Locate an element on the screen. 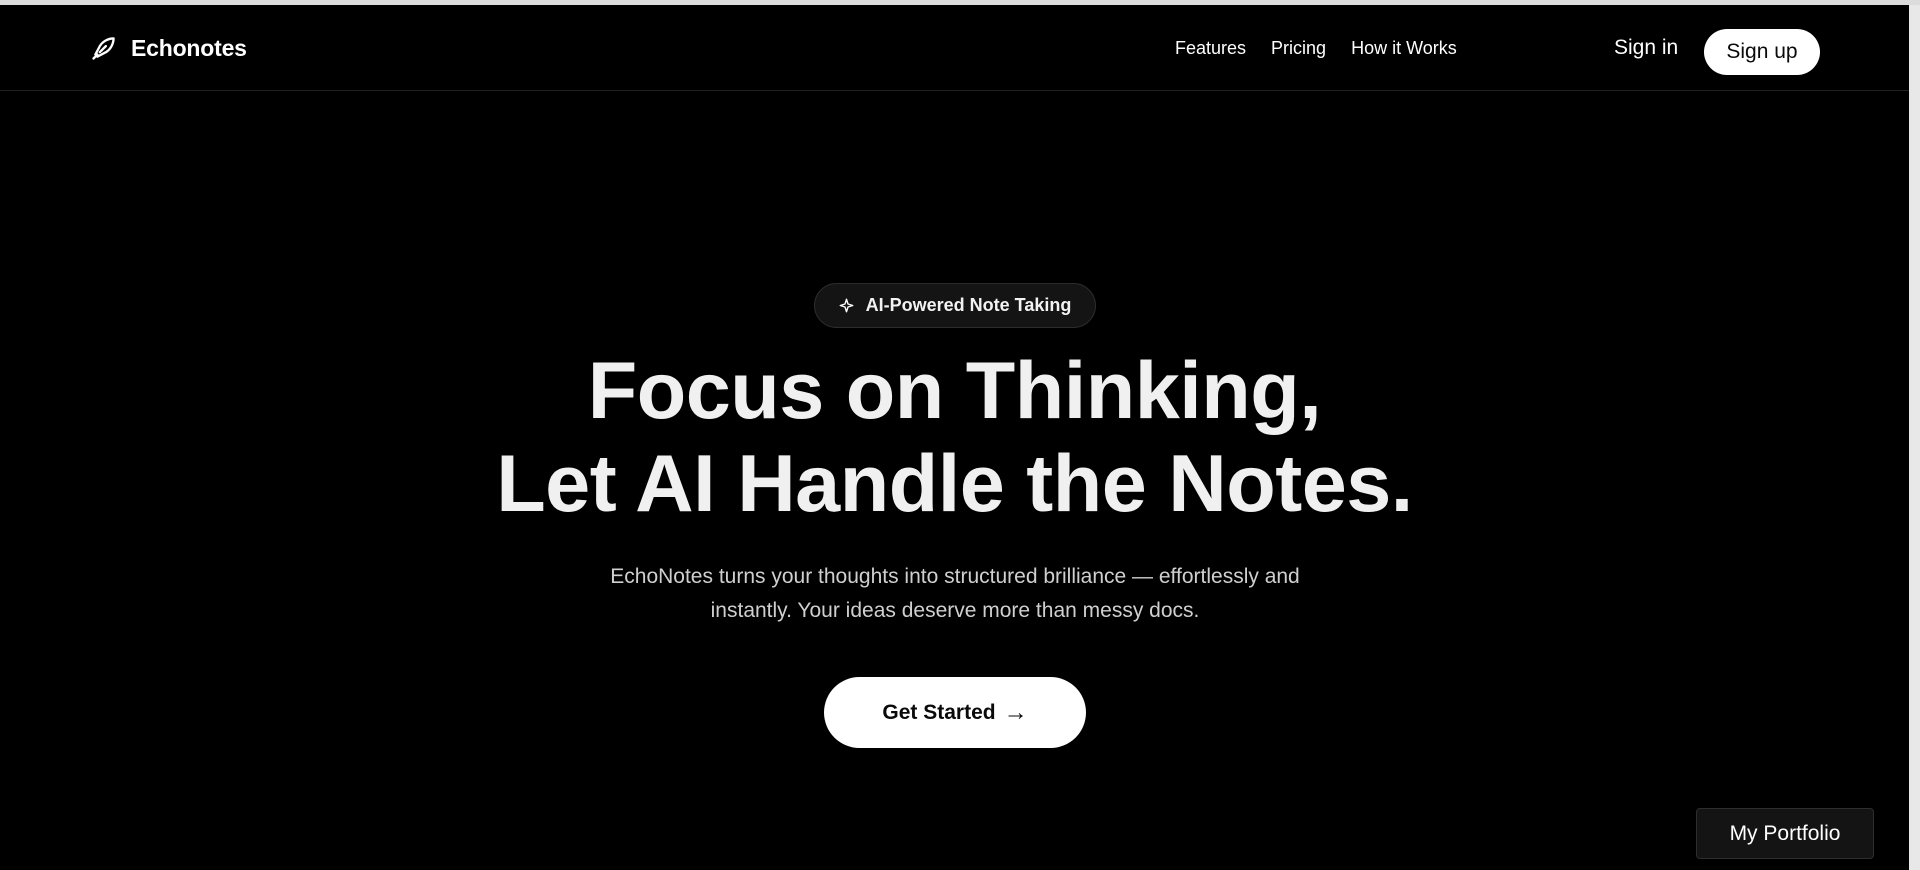 The width and height of the screenshot is (1920, 870). sign-up-button: Sign up is located at coordinates (1762, 52).